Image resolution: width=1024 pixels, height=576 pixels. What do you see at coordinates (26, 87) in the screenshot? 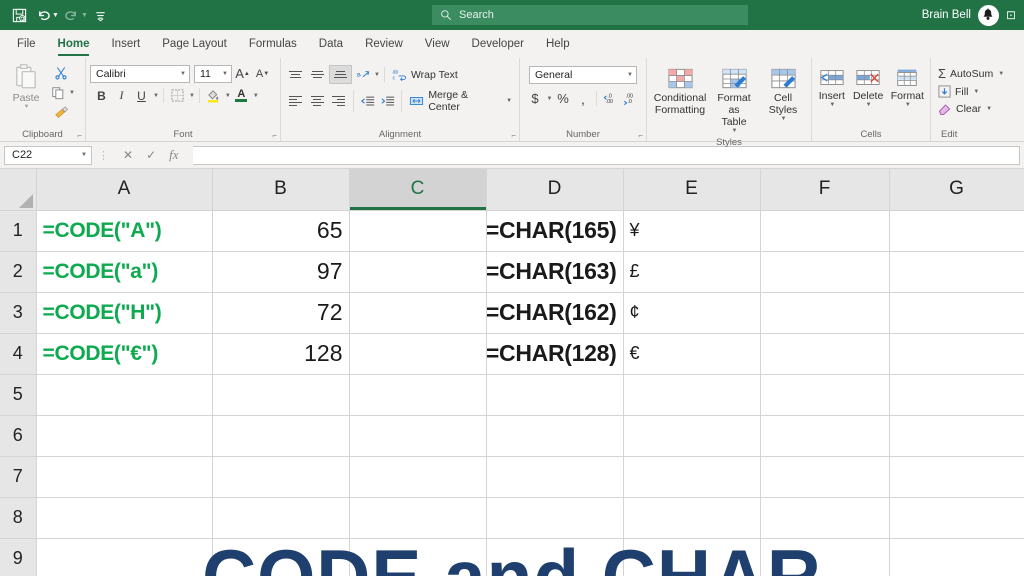
I see `paste-button: Paste ▼` at bounding box center [26, 87].